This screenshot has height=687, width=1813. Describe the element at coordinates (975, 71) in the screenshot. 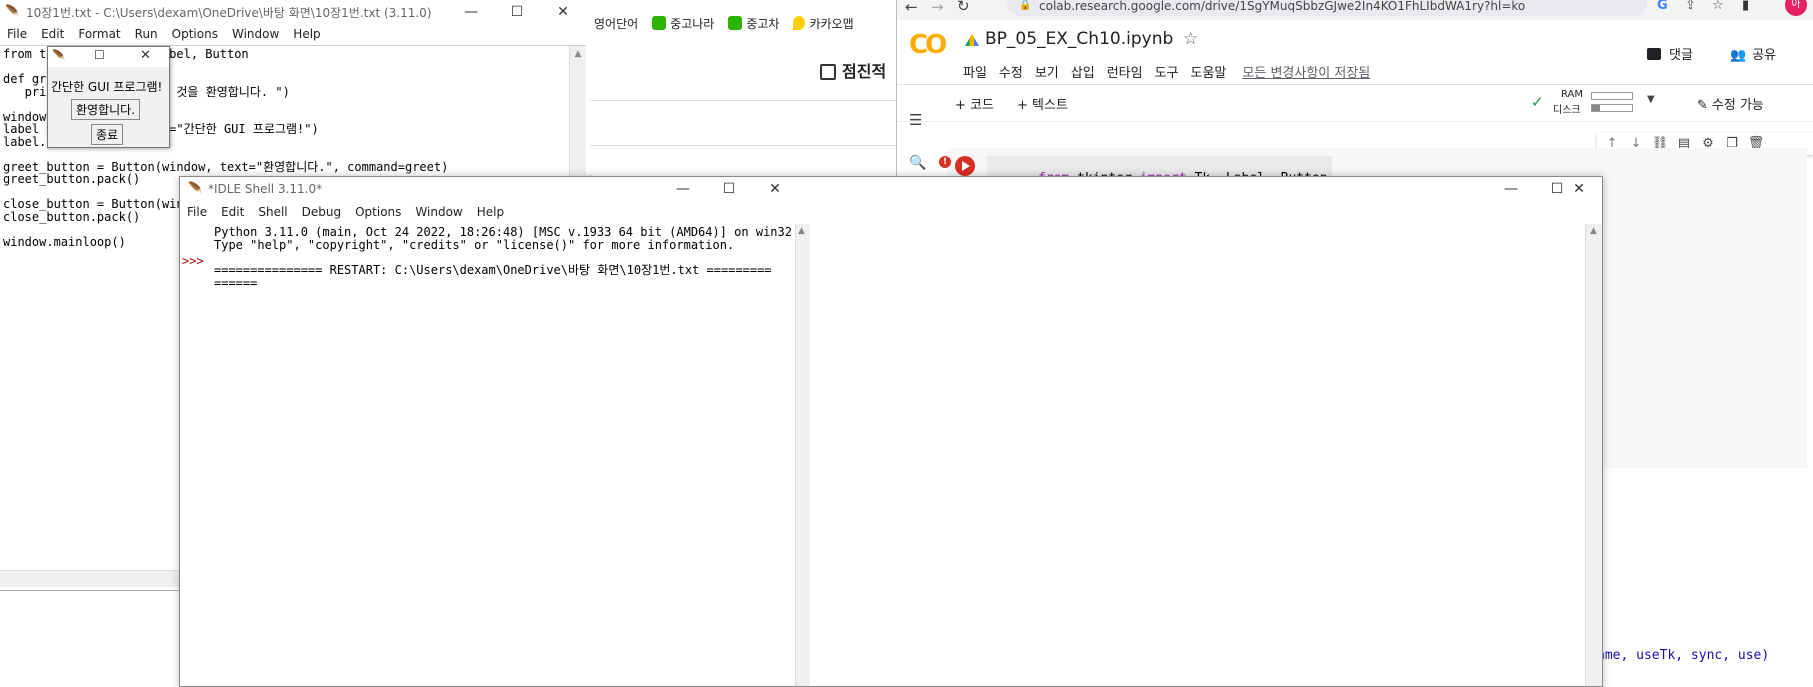

I see `menu-file: 파일` at that location.